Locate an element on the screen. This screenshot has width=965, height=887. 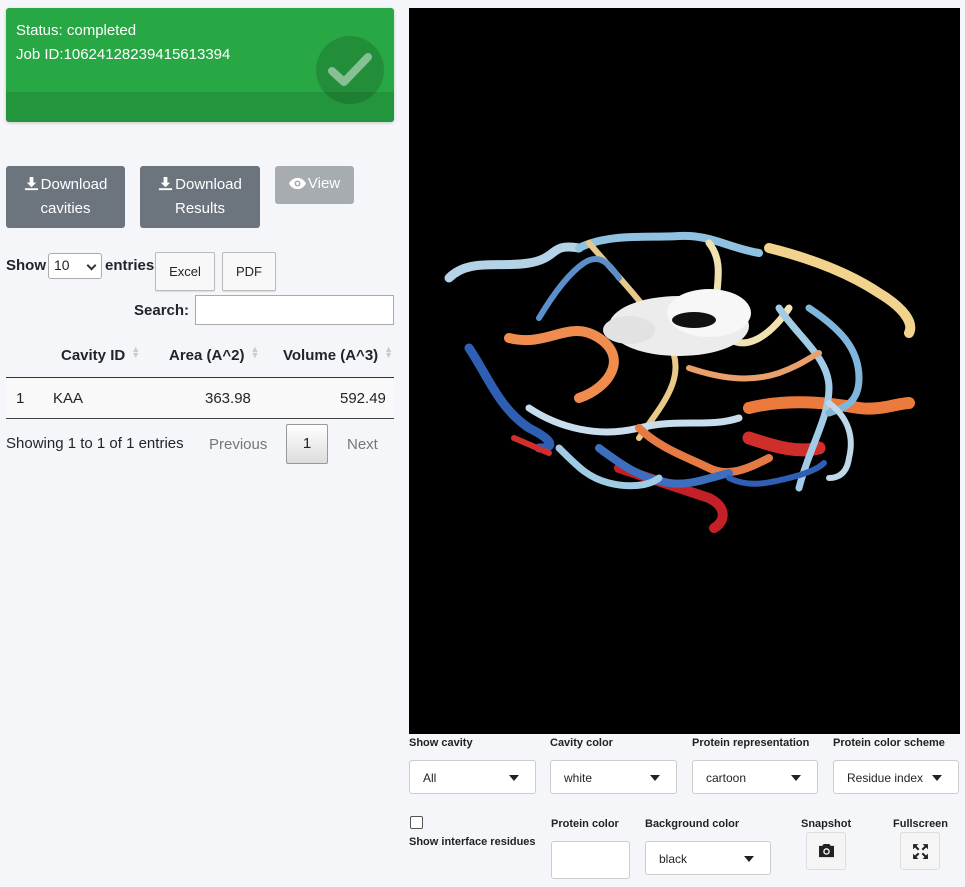
download-cavities-label-2: cavities is located at coordinates (65, 208).